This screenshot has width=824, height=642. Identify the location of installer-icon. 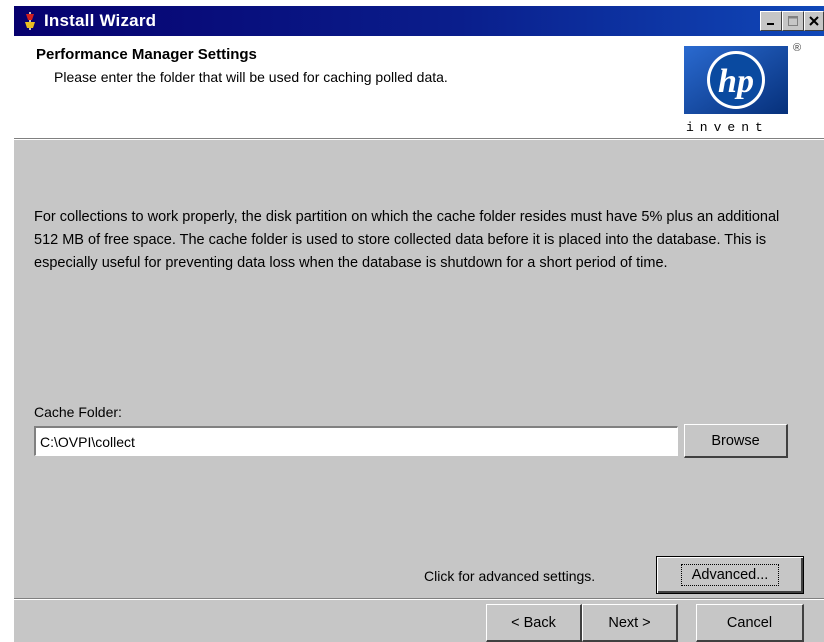
(30, 21).